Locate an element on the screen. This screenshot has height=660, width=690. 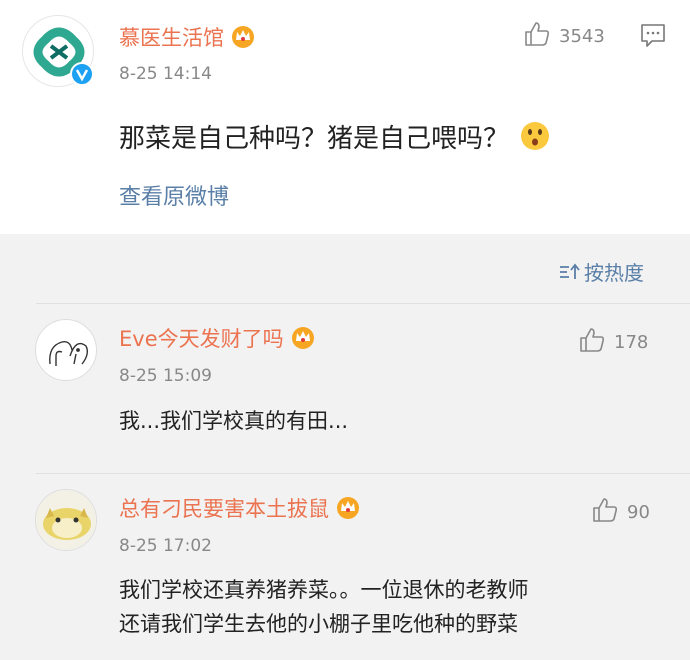
commenter-name-text: 总有刁民要害本土拔鼠 is located at coordinates (224, 509).